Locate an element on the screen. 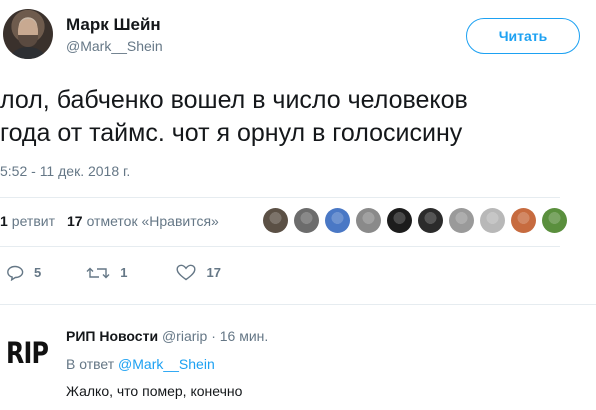  reply-author-line: РИП Новости @riarip · 16 мин. is located at coordinates (167, 336).